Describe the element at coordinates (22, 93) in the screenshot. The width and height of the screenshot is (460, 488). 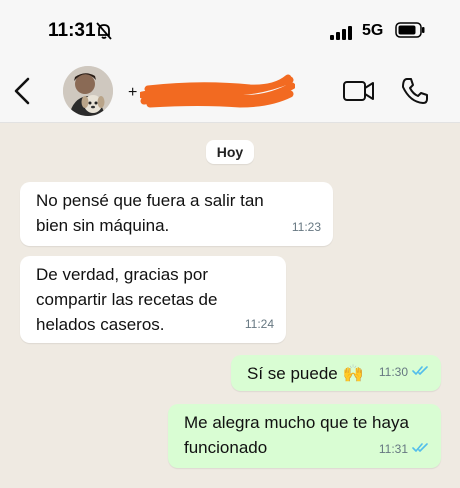
I see `back-chevron-icon` at that location.